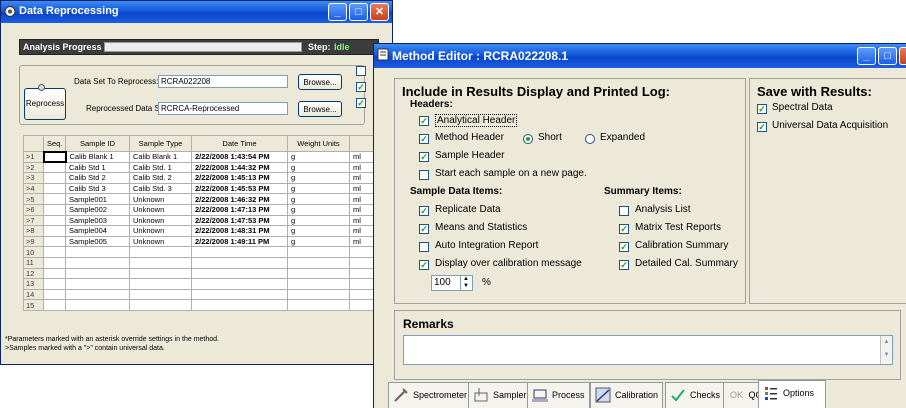  I want to click on tab-calibration: Calibration, so click(627, 395).